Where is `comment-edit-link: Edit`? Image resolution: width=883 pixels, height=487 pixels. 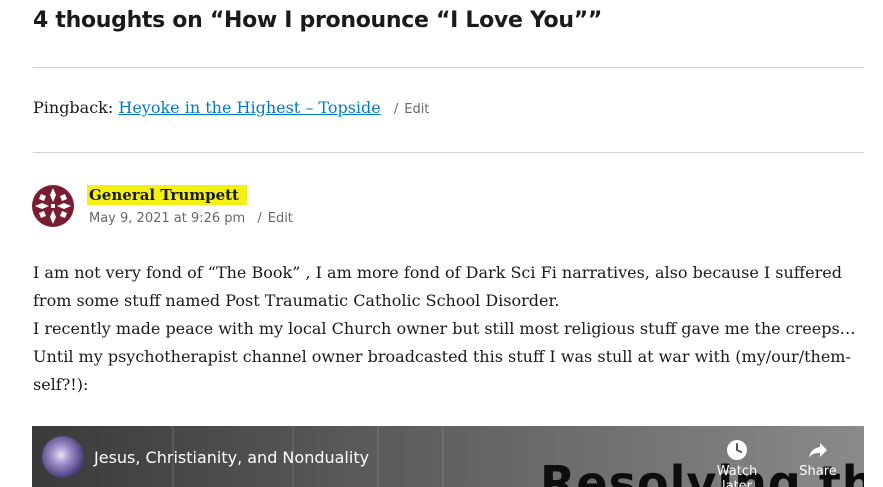 comment-edit-link: Edit is located at coordinates (280, 218).